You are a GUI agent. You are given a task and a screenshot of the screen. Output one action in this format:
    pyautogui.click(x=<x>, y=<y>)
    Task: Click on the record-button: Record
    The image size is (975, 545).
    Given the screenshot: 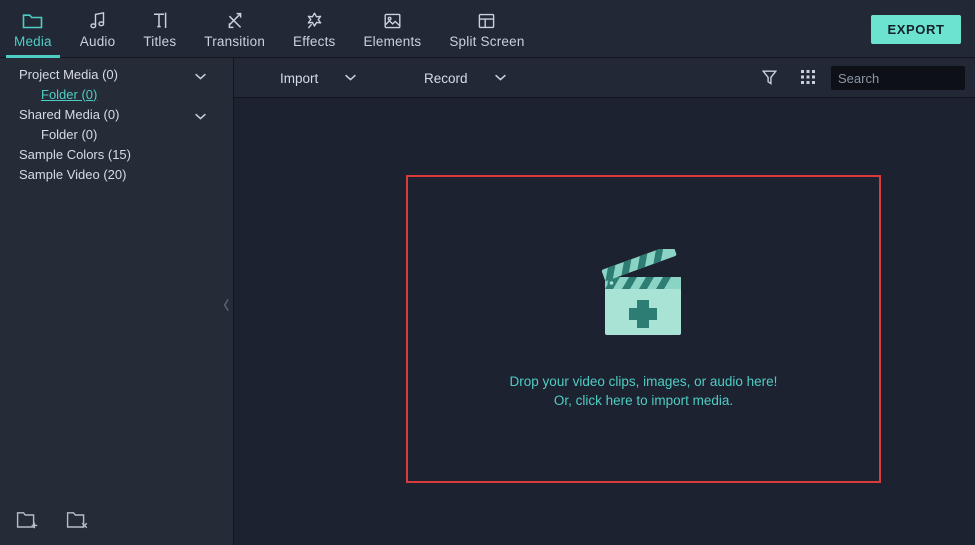 What is the action you would take?
    pyautogui.click(x=465, y=78)
    